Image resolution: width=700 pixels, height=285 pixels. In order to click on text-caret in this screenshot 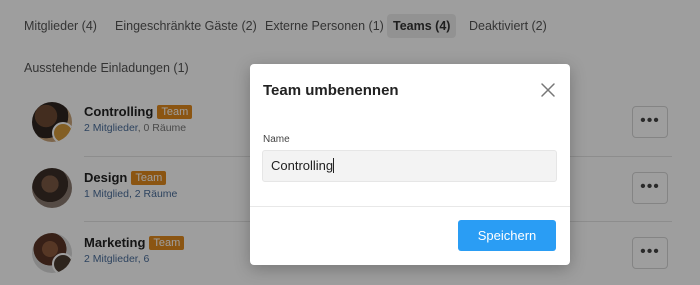, I will do `click(334, 165)`.